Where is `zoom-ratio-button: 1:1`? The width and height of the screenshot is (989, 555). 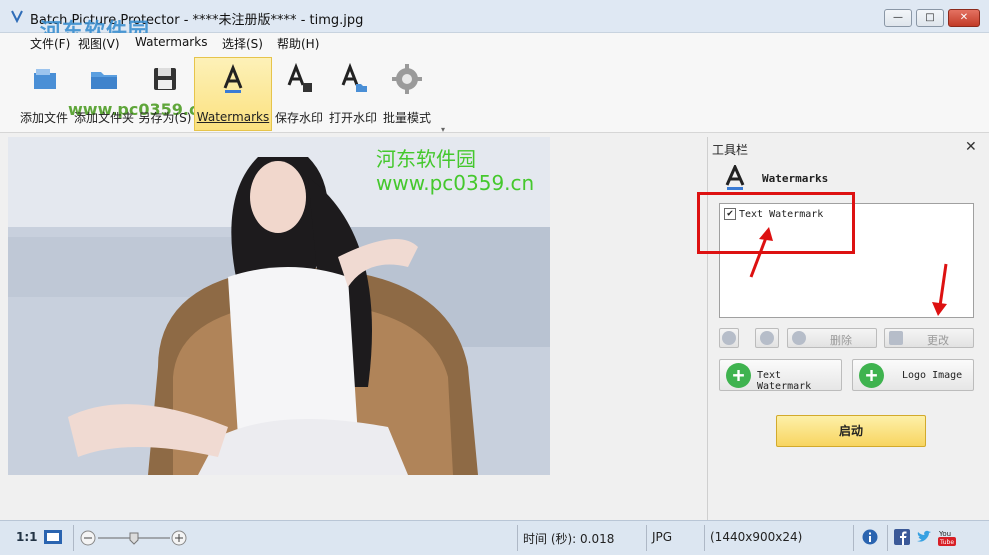 zoom-ratio-button: 1:1 is located at coordinates (27, 537).